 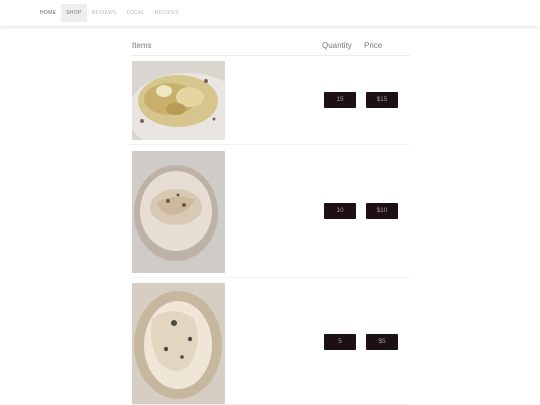 I want to click on nav-local: LOCAL, so click(x=136, y=13).